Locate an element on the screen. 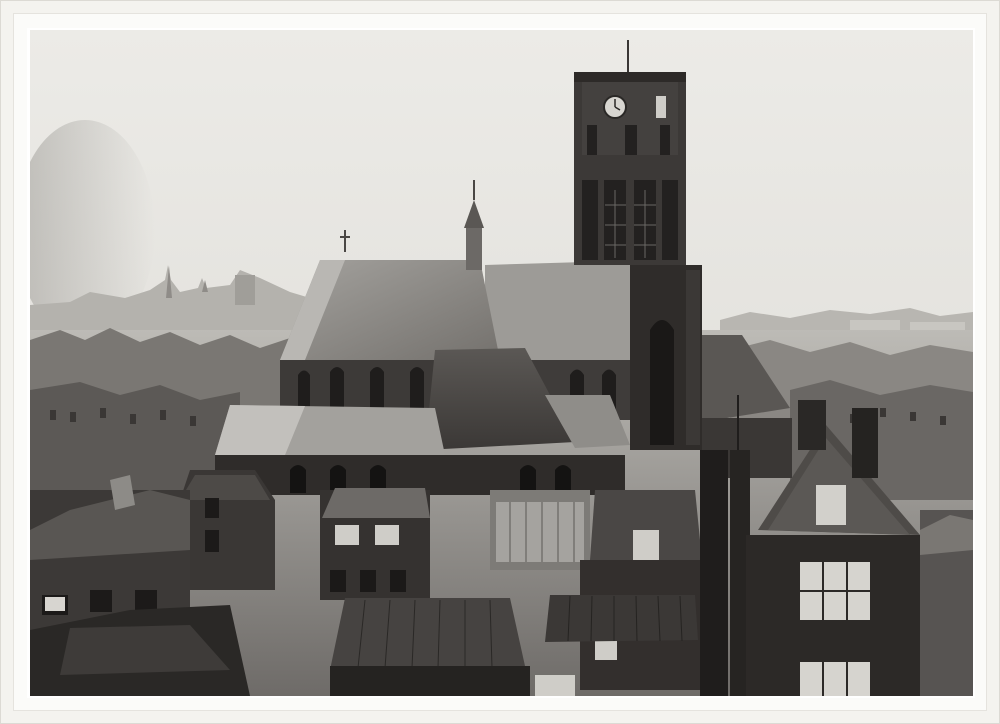  crossing-spire is located at coordinates (474, 247).